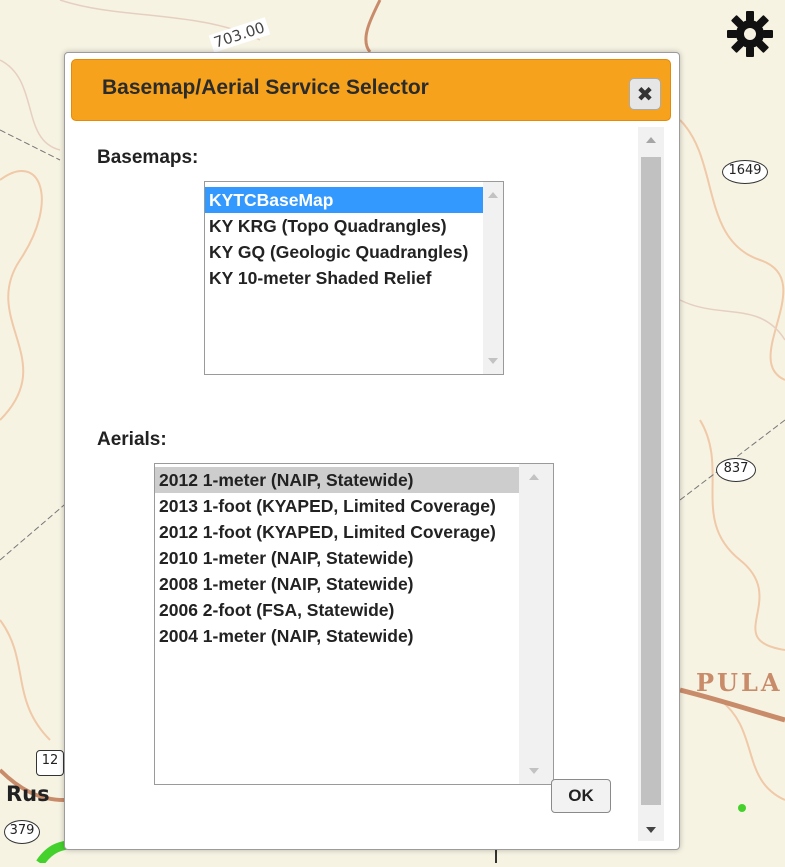  I want to click on county-label: PULA, so click(739, 682).